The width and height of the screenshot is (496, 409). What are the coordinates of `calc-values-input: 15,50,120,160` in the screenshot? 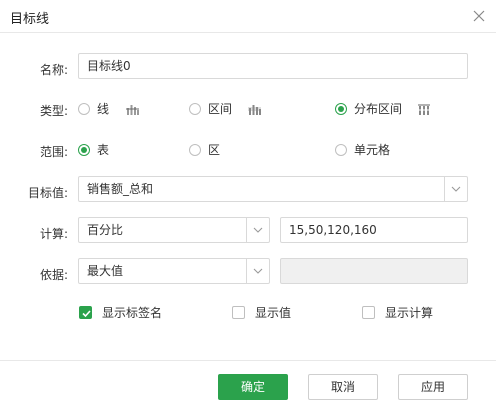 It's located at (374, 230).